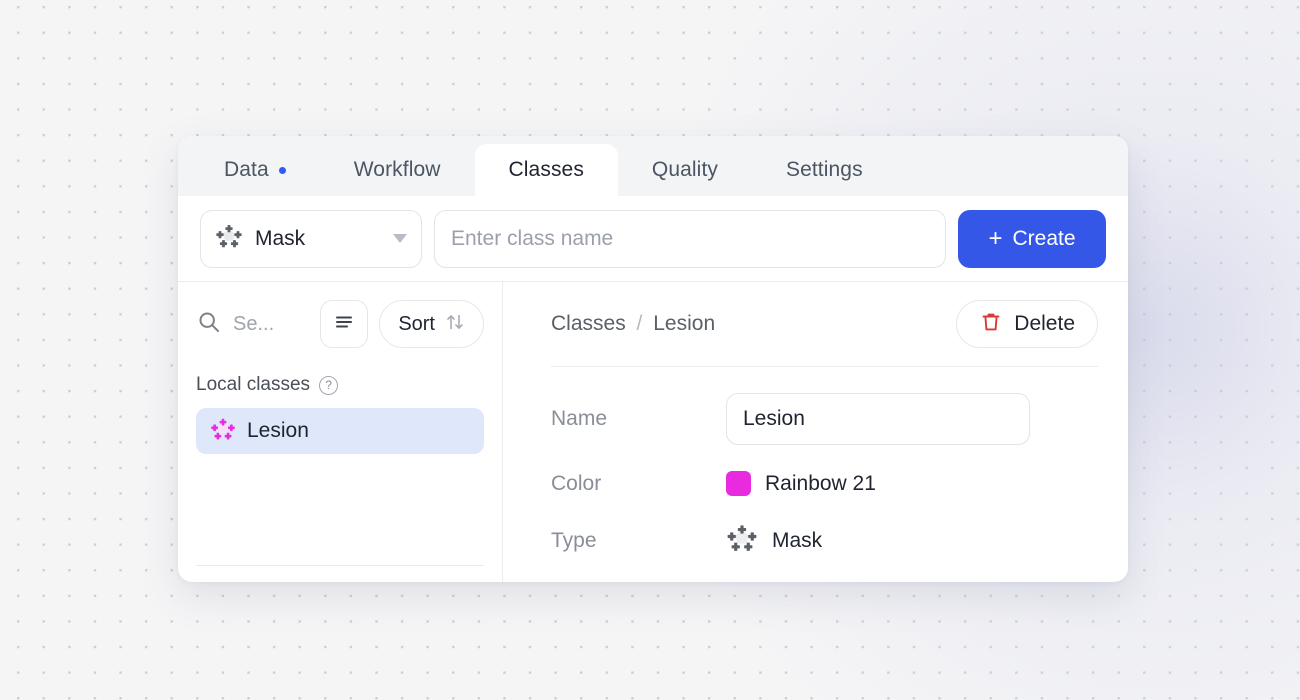 The image size is (1300, 700). I want to click on classes-list-panel: Se... Sort Local classes ? Lesion, so click(340, 432).